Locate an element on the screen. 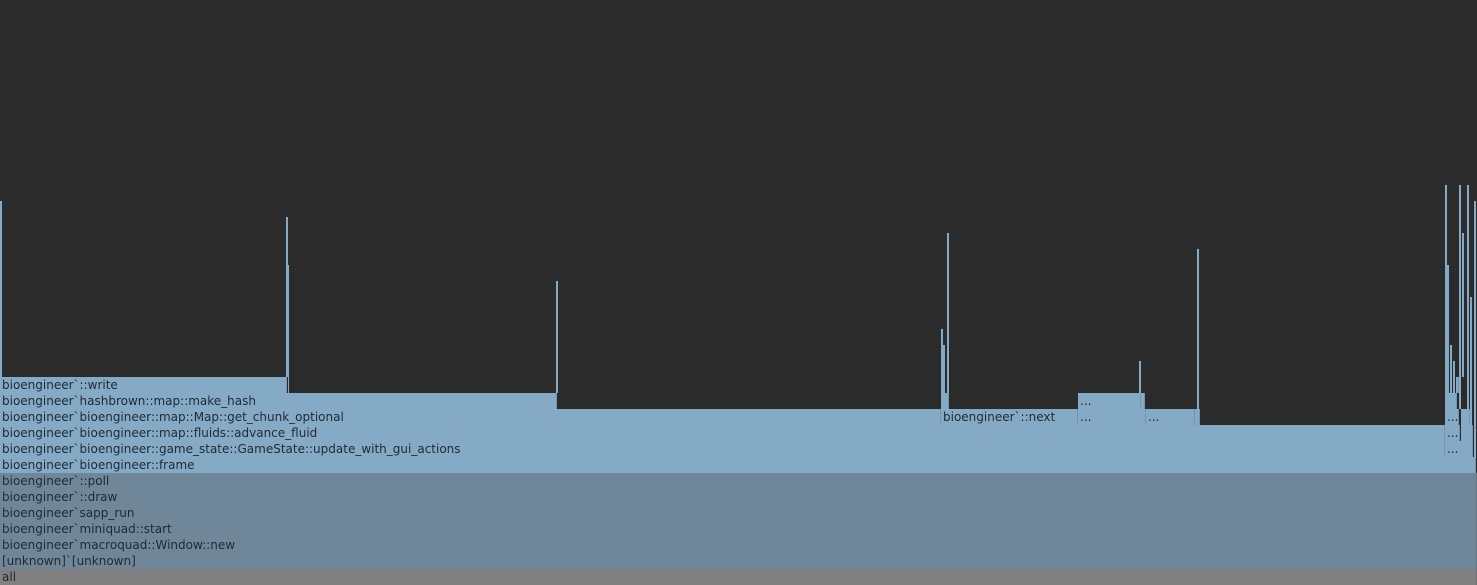  frame-poll: bioengineer`::poll is located at coordinates (738, 481).